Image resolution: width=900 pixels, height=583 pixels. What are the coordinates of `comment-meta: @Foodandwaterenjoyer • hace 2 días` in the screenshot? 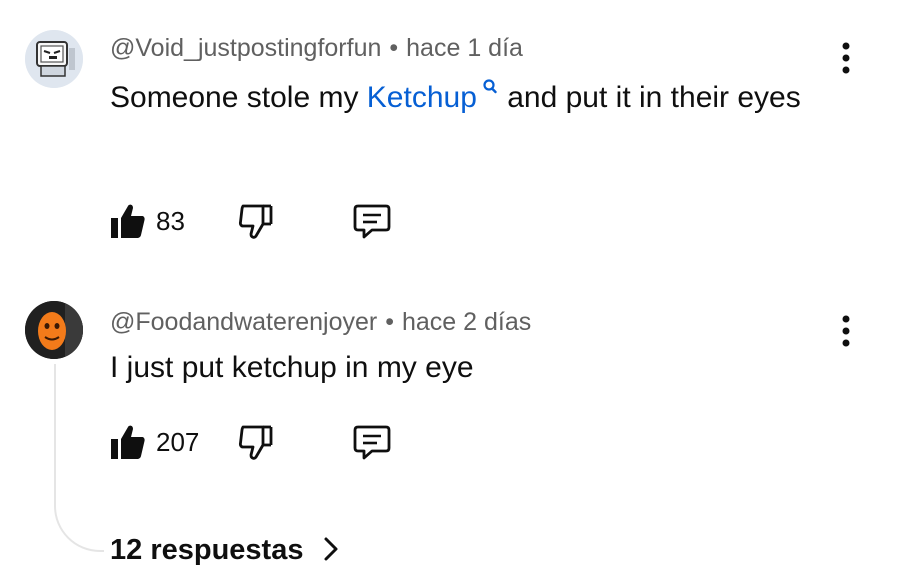 It's located at (320, 322).